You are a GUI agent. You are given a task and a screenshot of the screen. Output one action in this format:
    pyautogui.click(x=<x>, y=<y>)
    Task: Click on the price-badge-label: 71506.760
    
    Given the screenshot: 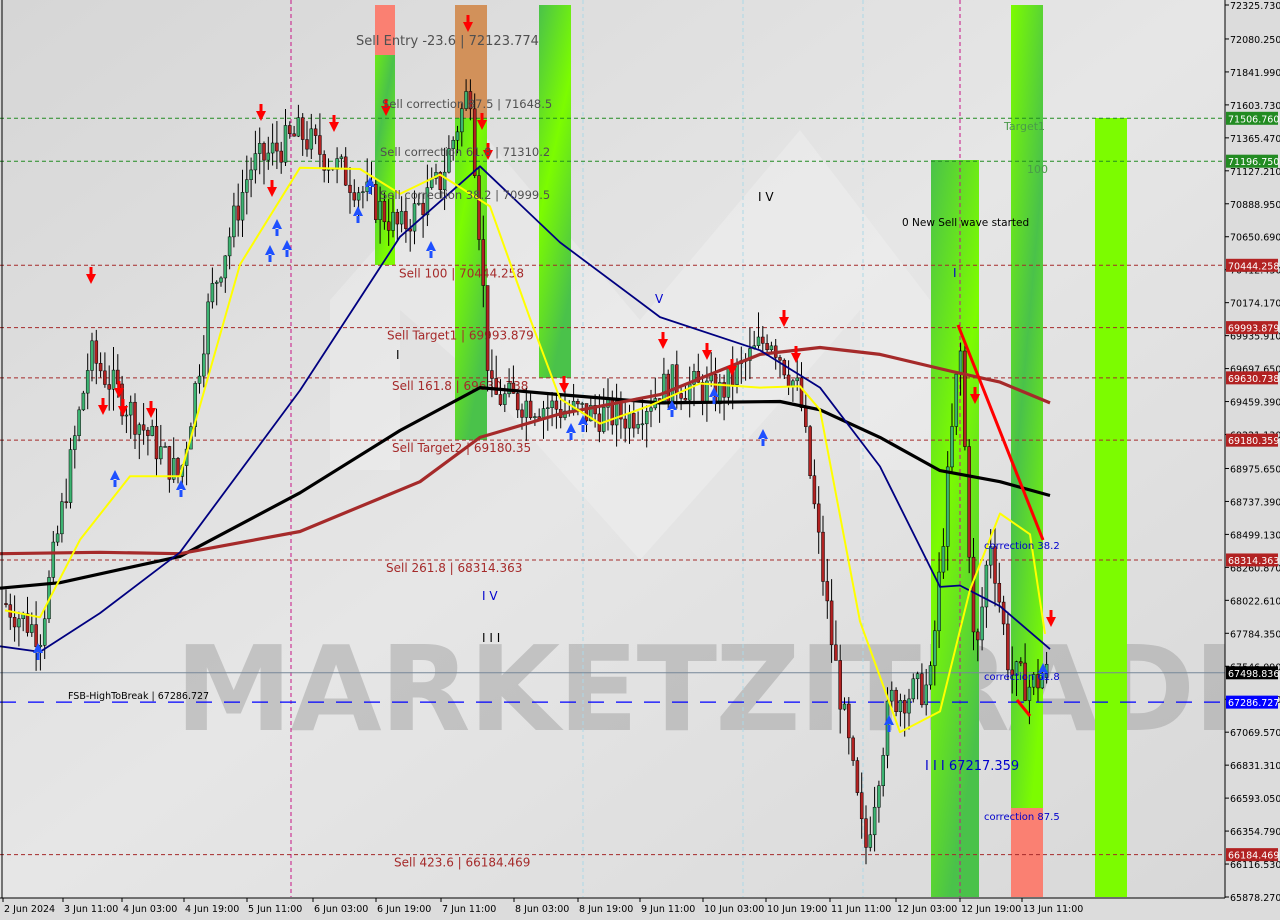 What is the action you would take?
    pyautogui.click(x=1253, y=119)
    